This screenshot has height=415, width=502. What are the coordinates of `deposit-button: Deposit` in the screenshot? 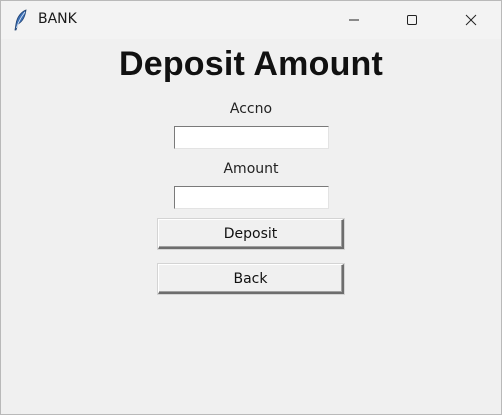 It's located at (251, 234).